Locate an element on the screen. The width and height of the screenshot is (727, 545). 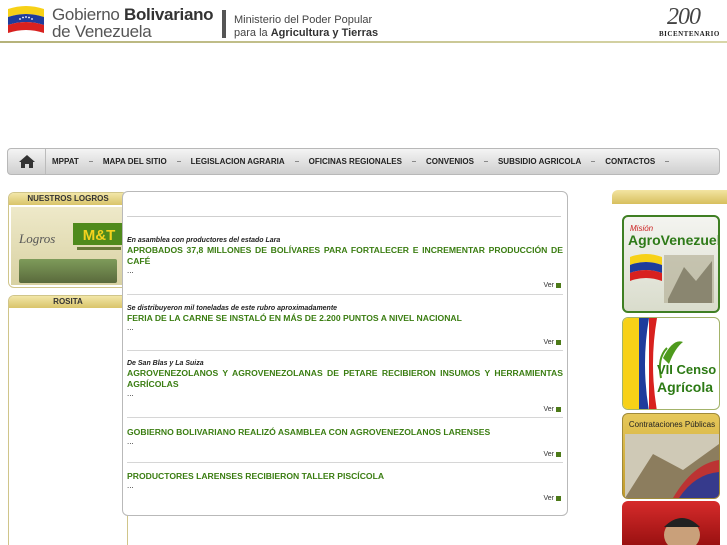
red-banner is located at coordinates (671, 523).